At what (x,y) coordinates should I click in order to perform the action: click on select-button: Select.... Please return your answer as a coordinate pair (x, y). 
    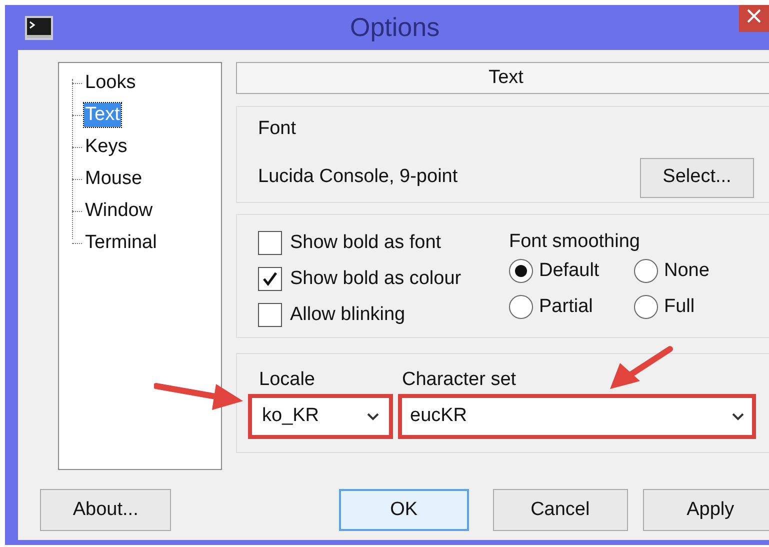
    Looking at the image, I should click on (697, 178).